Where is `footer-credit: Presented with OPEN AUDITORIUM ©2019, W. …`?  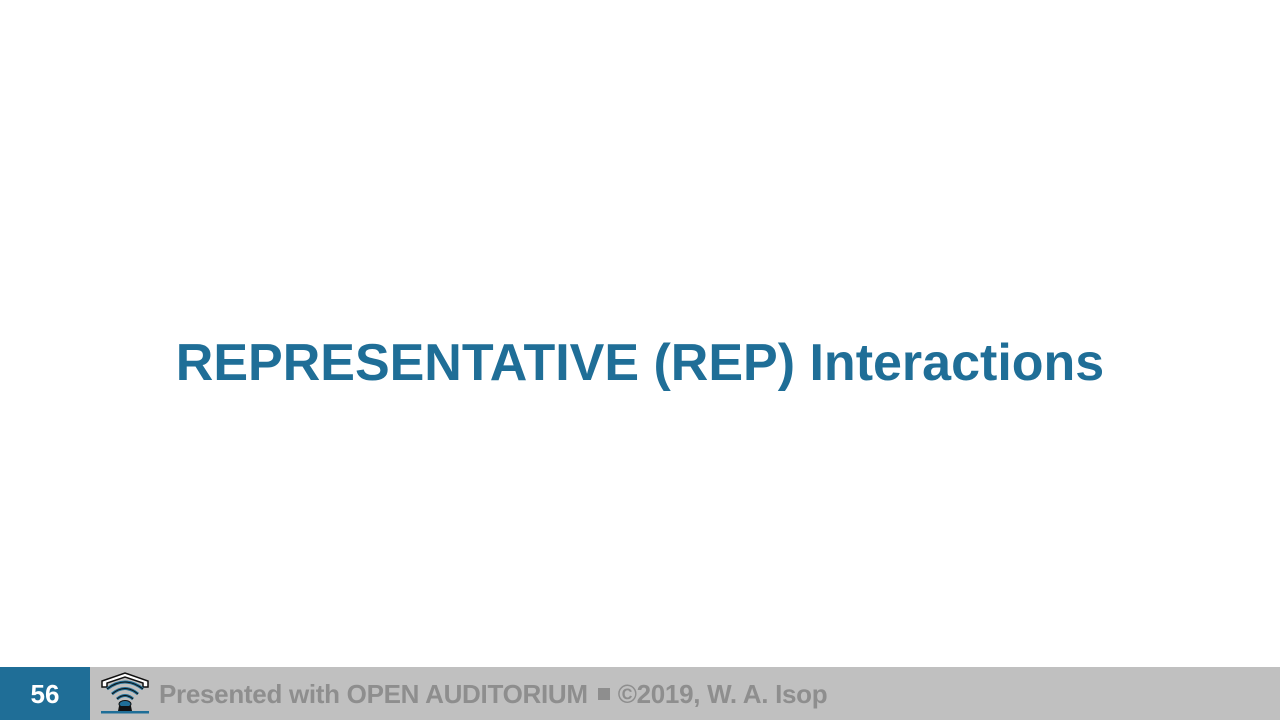
footer-credit: Presented with OPEN AUDITORIUM ©2019, W. … is located at coordinates (493, 693).